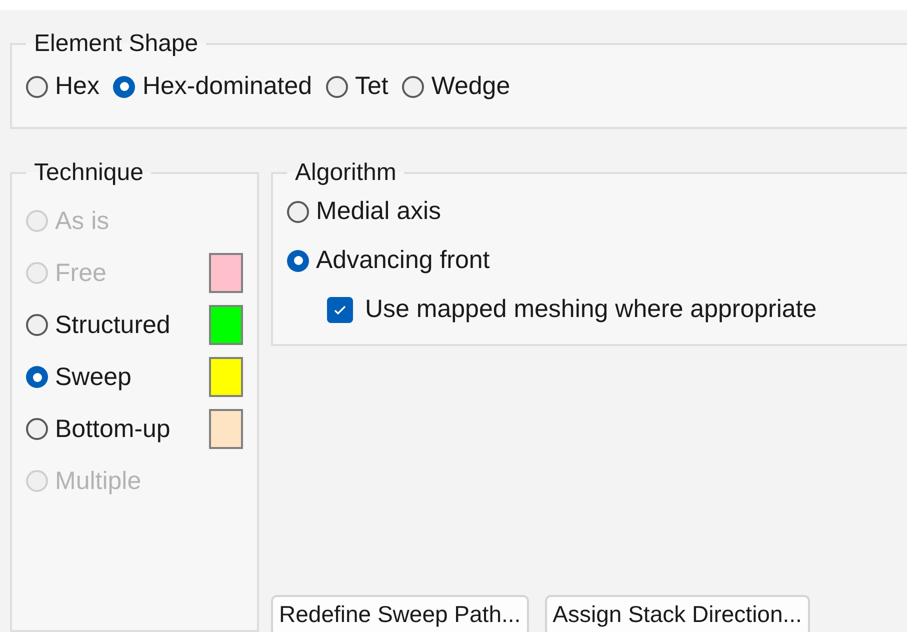 The image size is (907, 632). What do you see at coordinates (346, 173) in the screenshot?
I see `group-title: Algorithm` at bounding box center [346, 173].